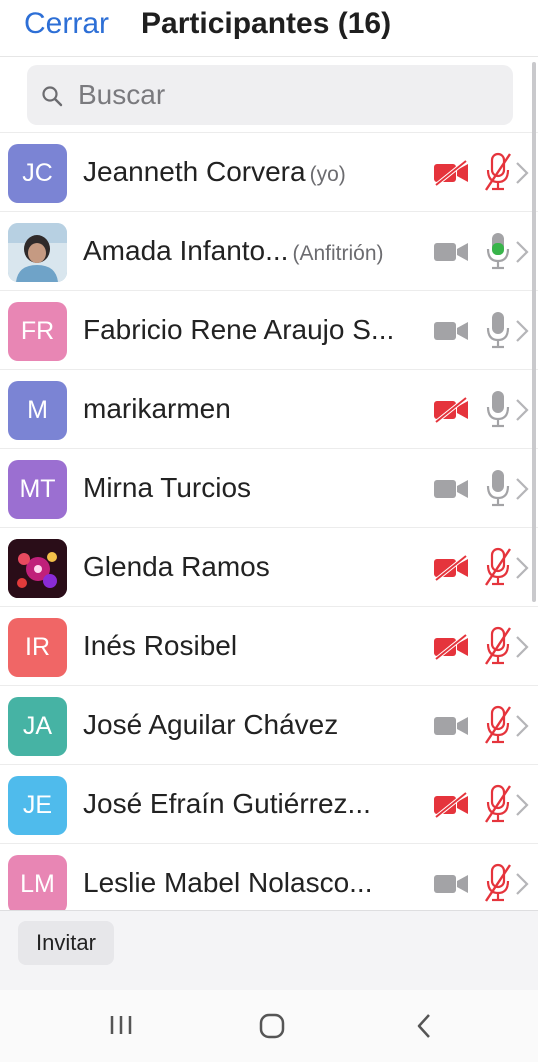  I want to click on participant-role: (yo), so click(327, 174).